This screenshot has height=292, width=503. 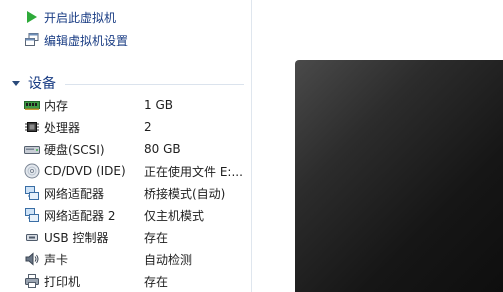 I want to click on device-name: 网络适配器, so click(x=74, y=193).